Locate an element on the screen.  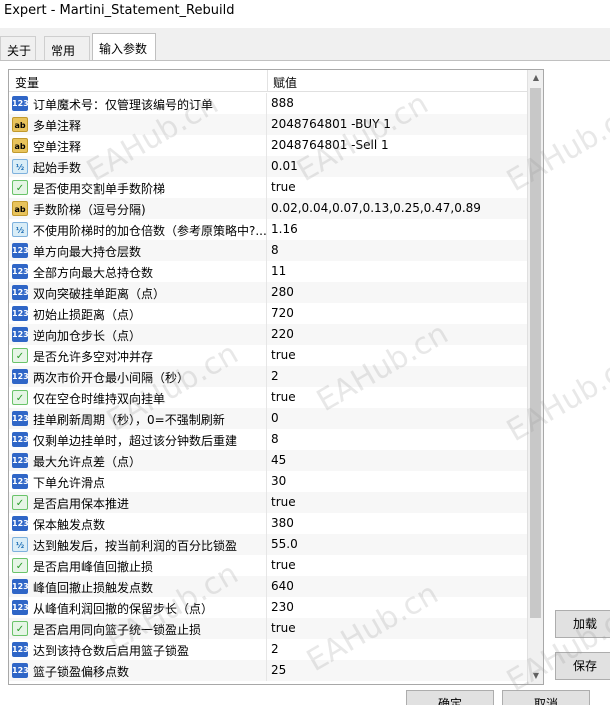
parameter-row: 123 两次市价开仓最小间隔（秒） 2 is located at coordinates (268, 376).